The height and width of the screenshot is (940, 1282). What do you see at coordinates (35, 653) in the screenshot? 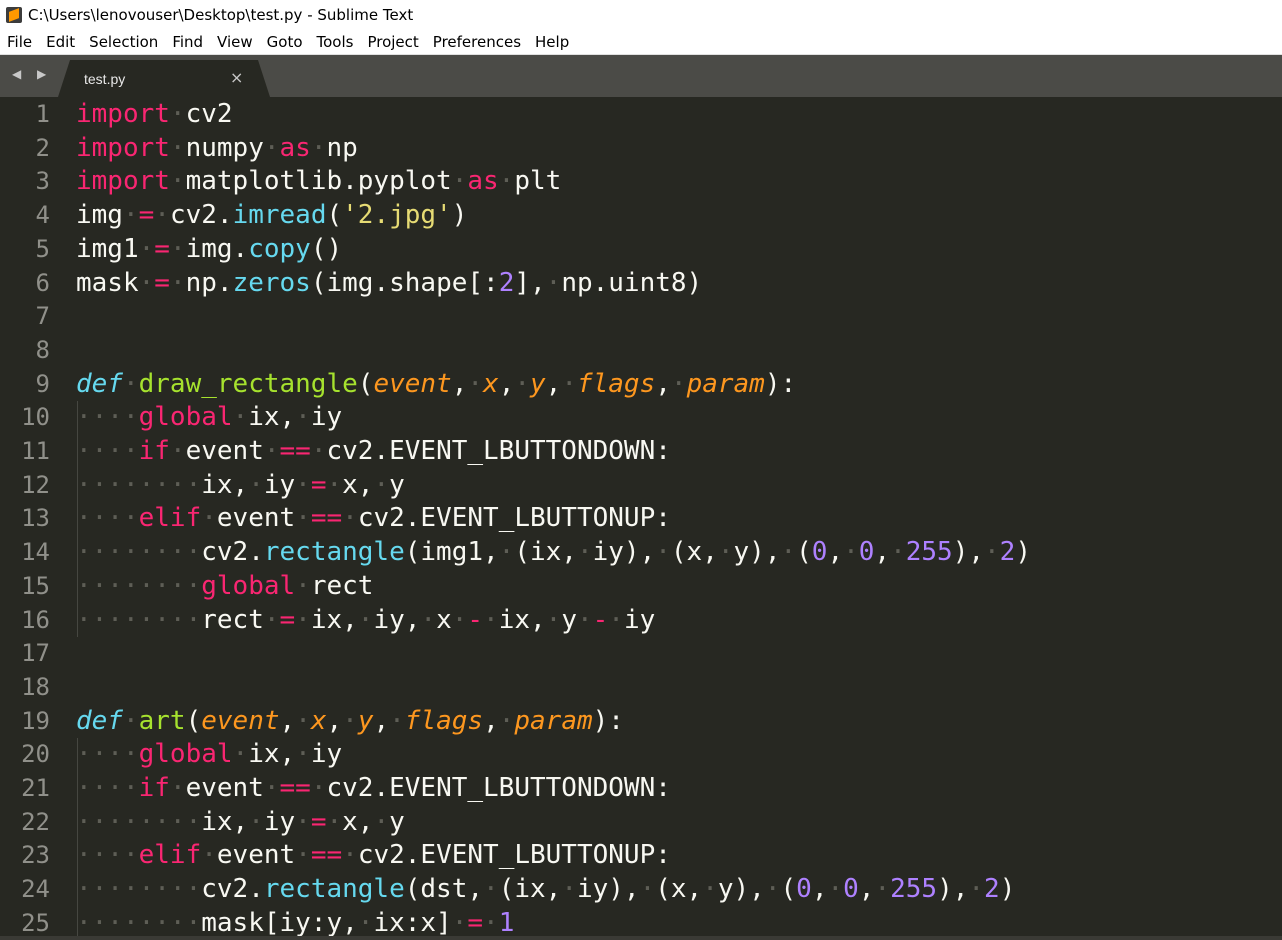
I see `line-number: 17` at bounding box center [35, 653].